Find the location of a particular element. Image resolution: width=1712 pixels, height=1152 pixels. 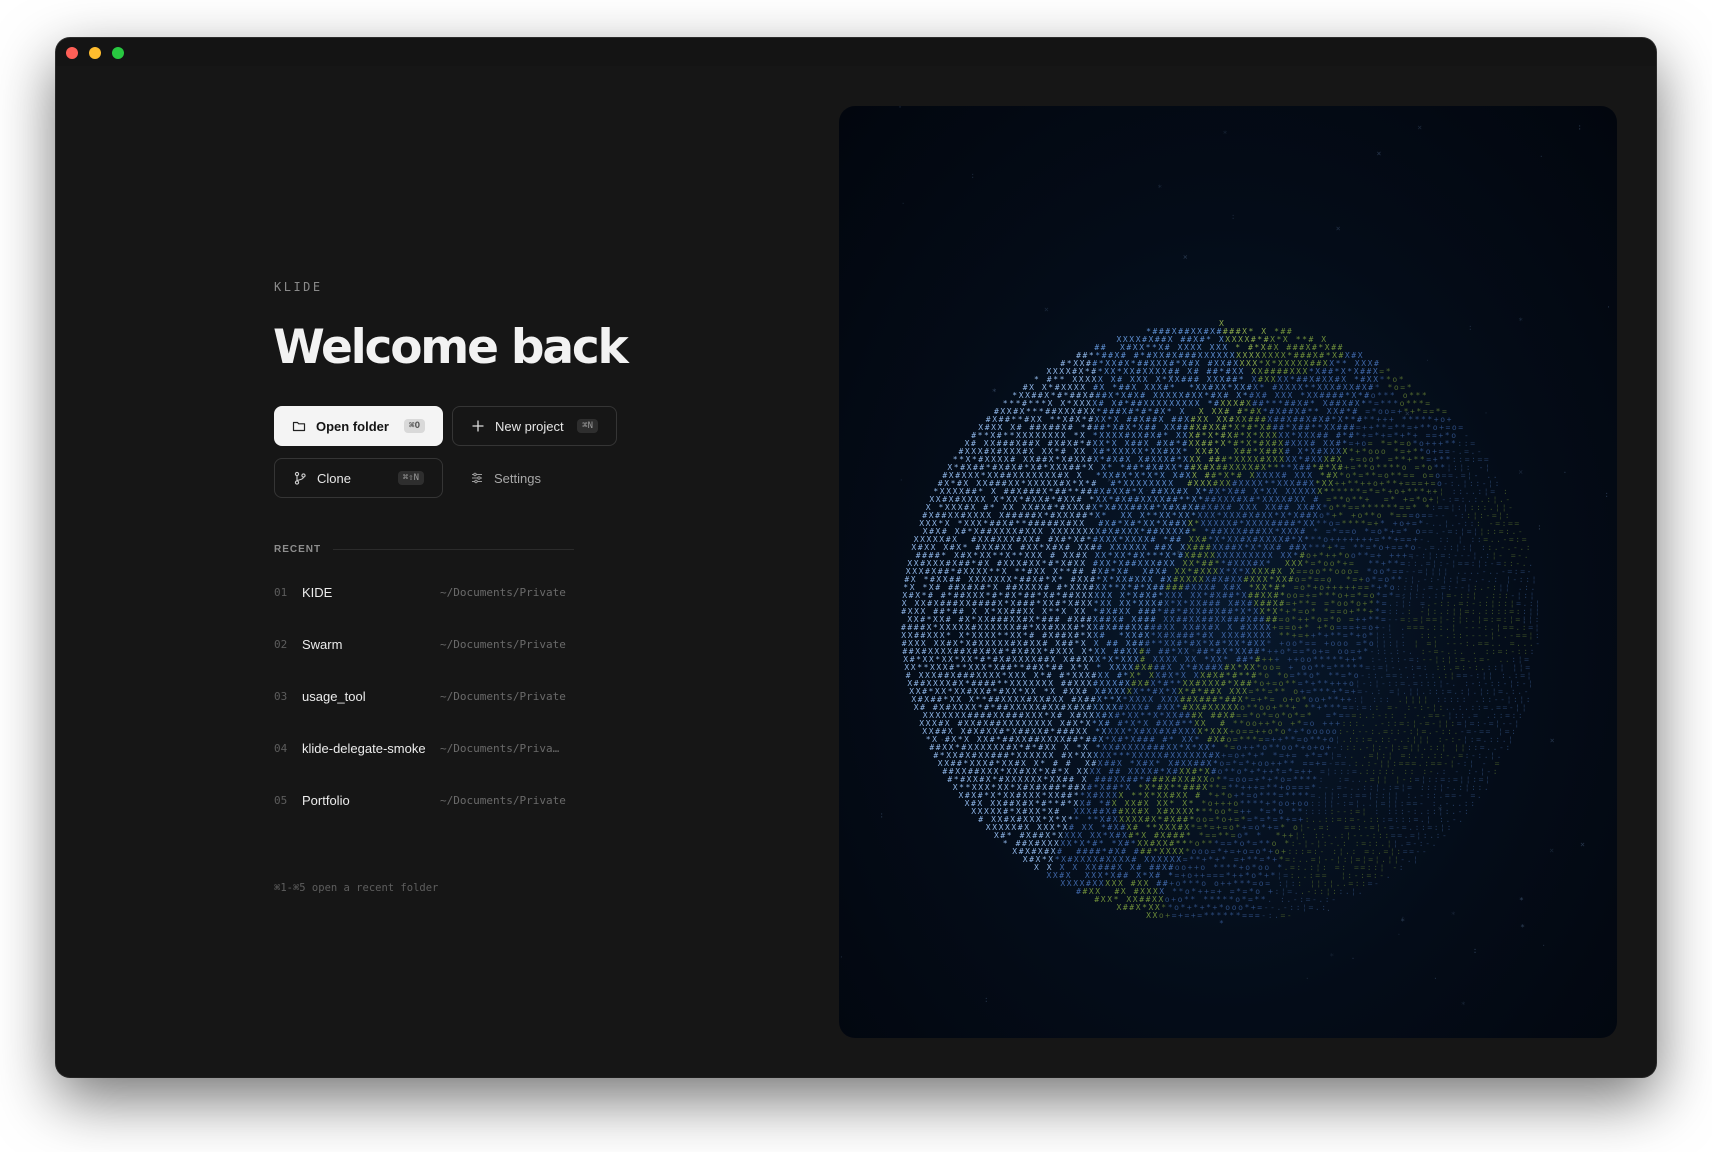

close-window-button is located at coordinates (72, 53).